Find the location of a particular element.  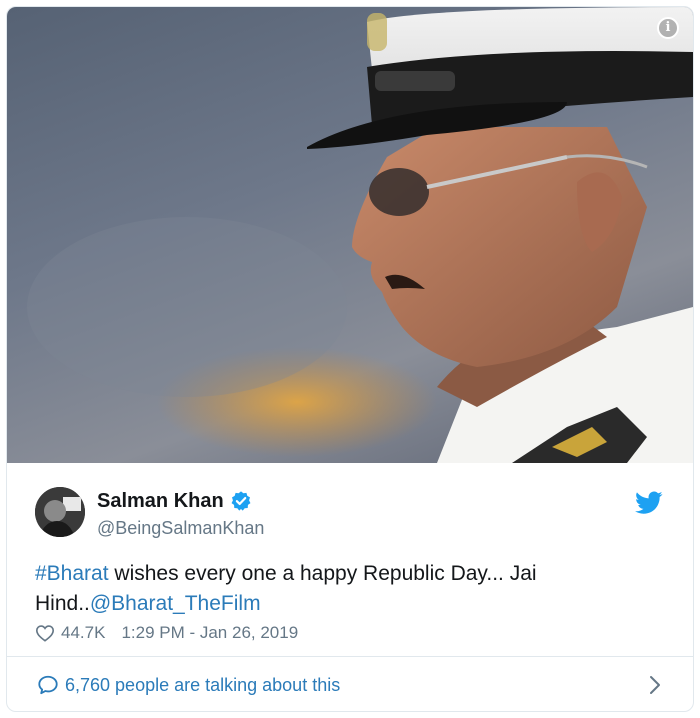

heart-icon is located at coordinates (45, 633).